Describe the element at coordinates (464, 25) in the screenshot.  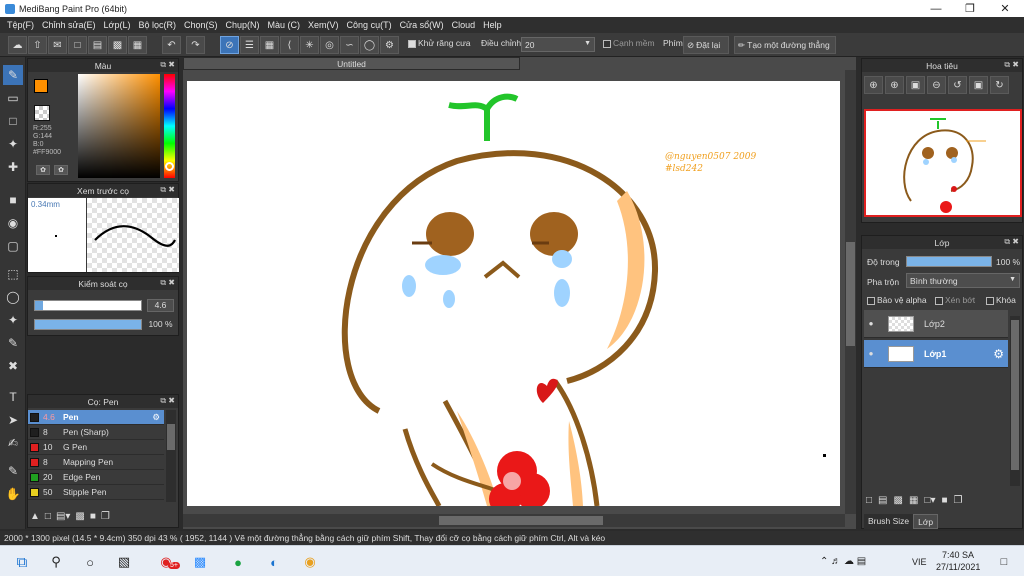
I see `menu-cloud: Cloud` at that location.